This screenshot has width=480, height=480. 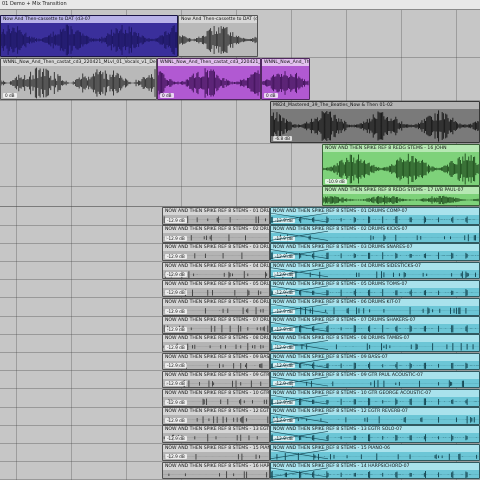 What do you see at coordinates (216, 211) in the screenshot?
I see `clip-name: NOW AND THEN SPIKE REF 8 STEMS - 01 DRUM` at bounding box center [216, 211].